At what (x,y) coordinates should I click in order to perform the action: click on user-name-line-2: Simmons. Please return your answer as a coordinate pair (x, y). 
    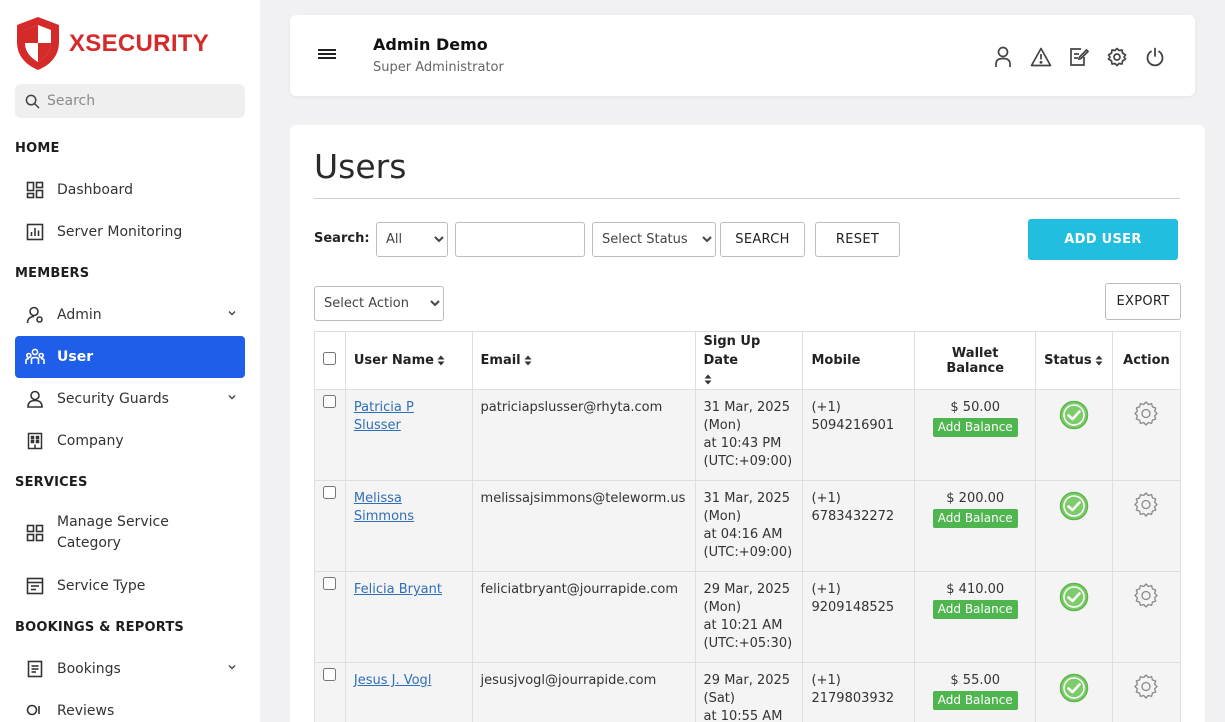
    Looking at the image, I should click on (384, 516).